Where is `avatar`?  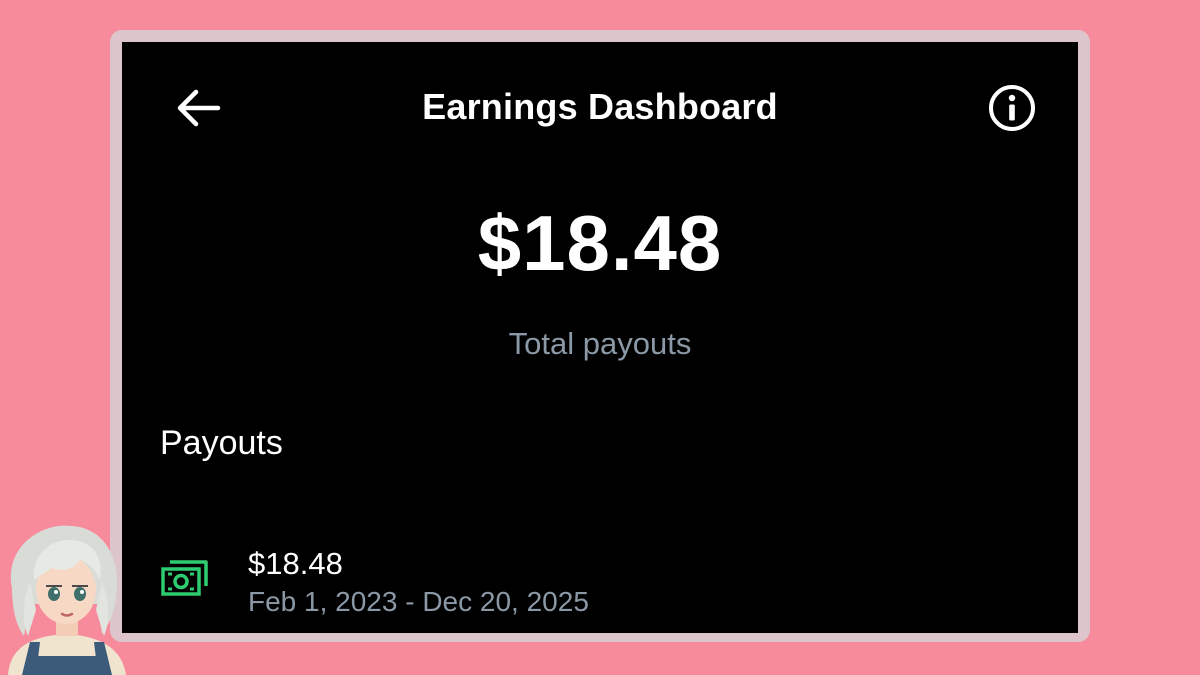 avatar is located at coordinates (67, 596).